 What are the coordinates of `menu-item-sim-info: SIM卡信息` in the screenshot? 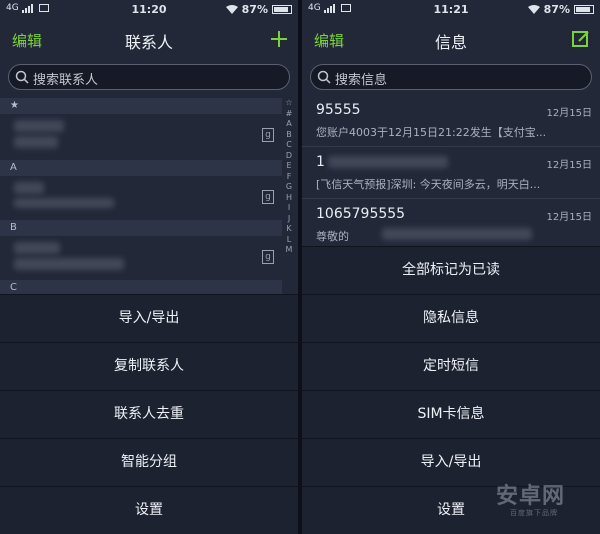 It's located at (451, 414).